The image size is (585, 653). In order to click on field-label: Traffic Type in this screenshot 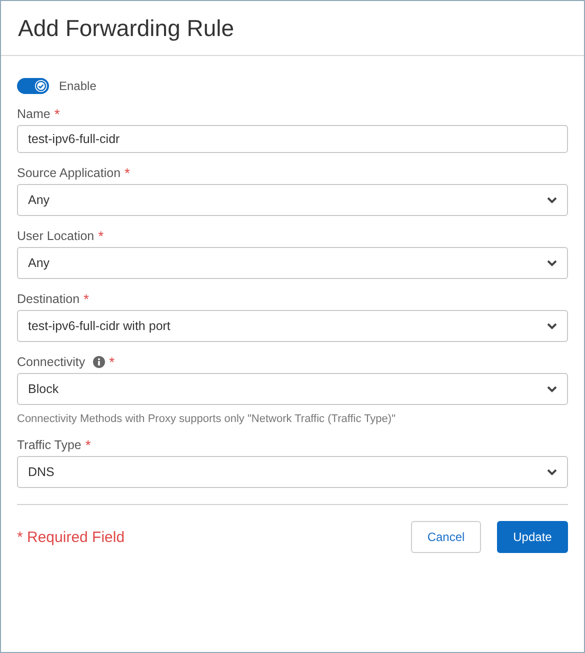, I will do `click(49, 445)`.